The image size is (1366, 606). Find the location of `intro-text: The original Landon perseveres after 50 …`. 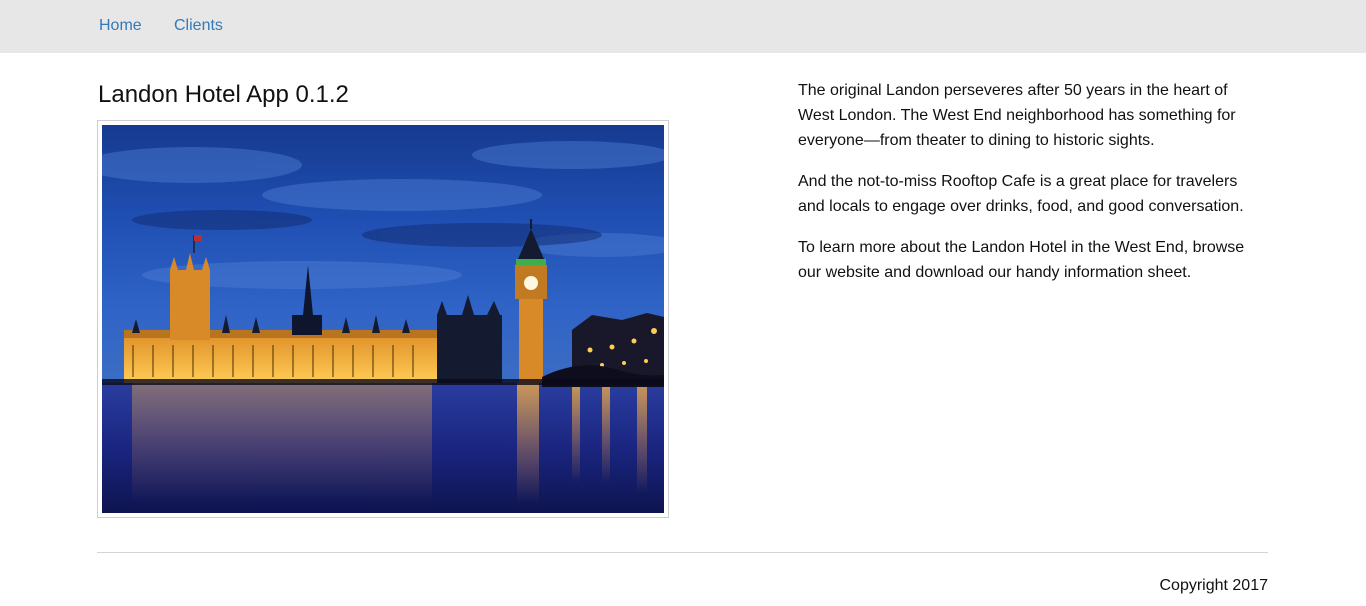

intro-text: The original Landon perseveres after 50 … is located at coordinates (1028, 189).